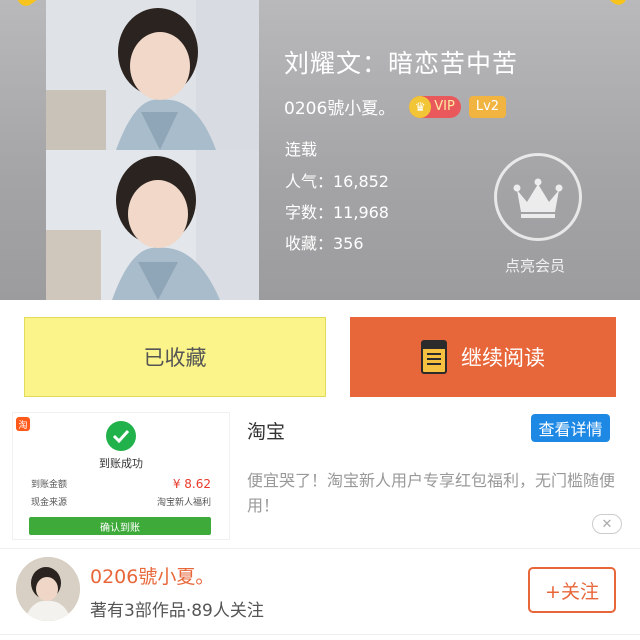 The image size is (640, 640). What do you see at coordinates (121, 476) in the screenshot?
I see `ad-thumbnail: 淘 到账成功 到账金额 ¥ 8.62 现金来源 淘宝新人福利 确认到账` at bounding box center [121, 476].